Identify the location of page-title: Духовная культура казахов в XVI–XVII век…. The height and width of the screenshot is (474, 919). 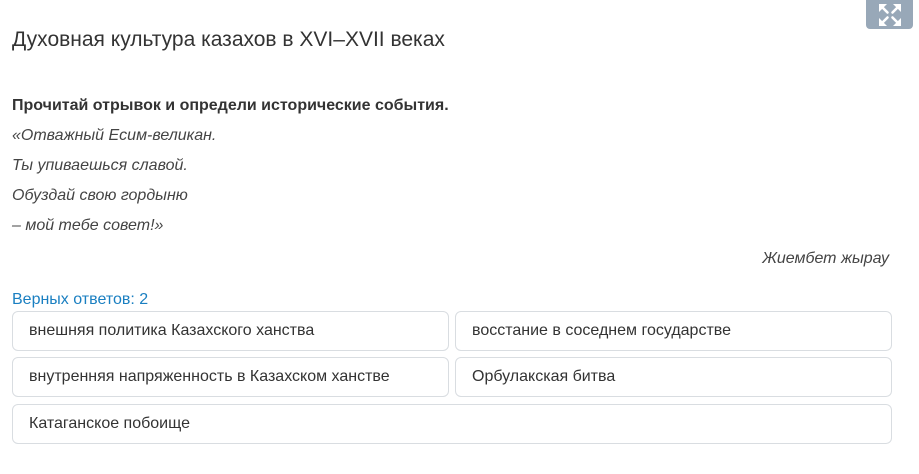
(228, 39).